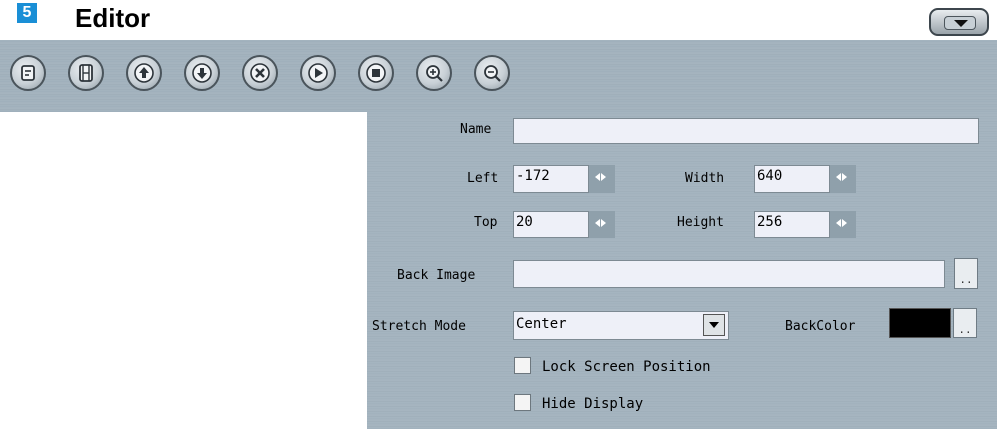 The width and height of the screenshot is (997, 429). Describe the element at coordinates (843, 179) in the screenshot. I see `width-spinner` at that location.